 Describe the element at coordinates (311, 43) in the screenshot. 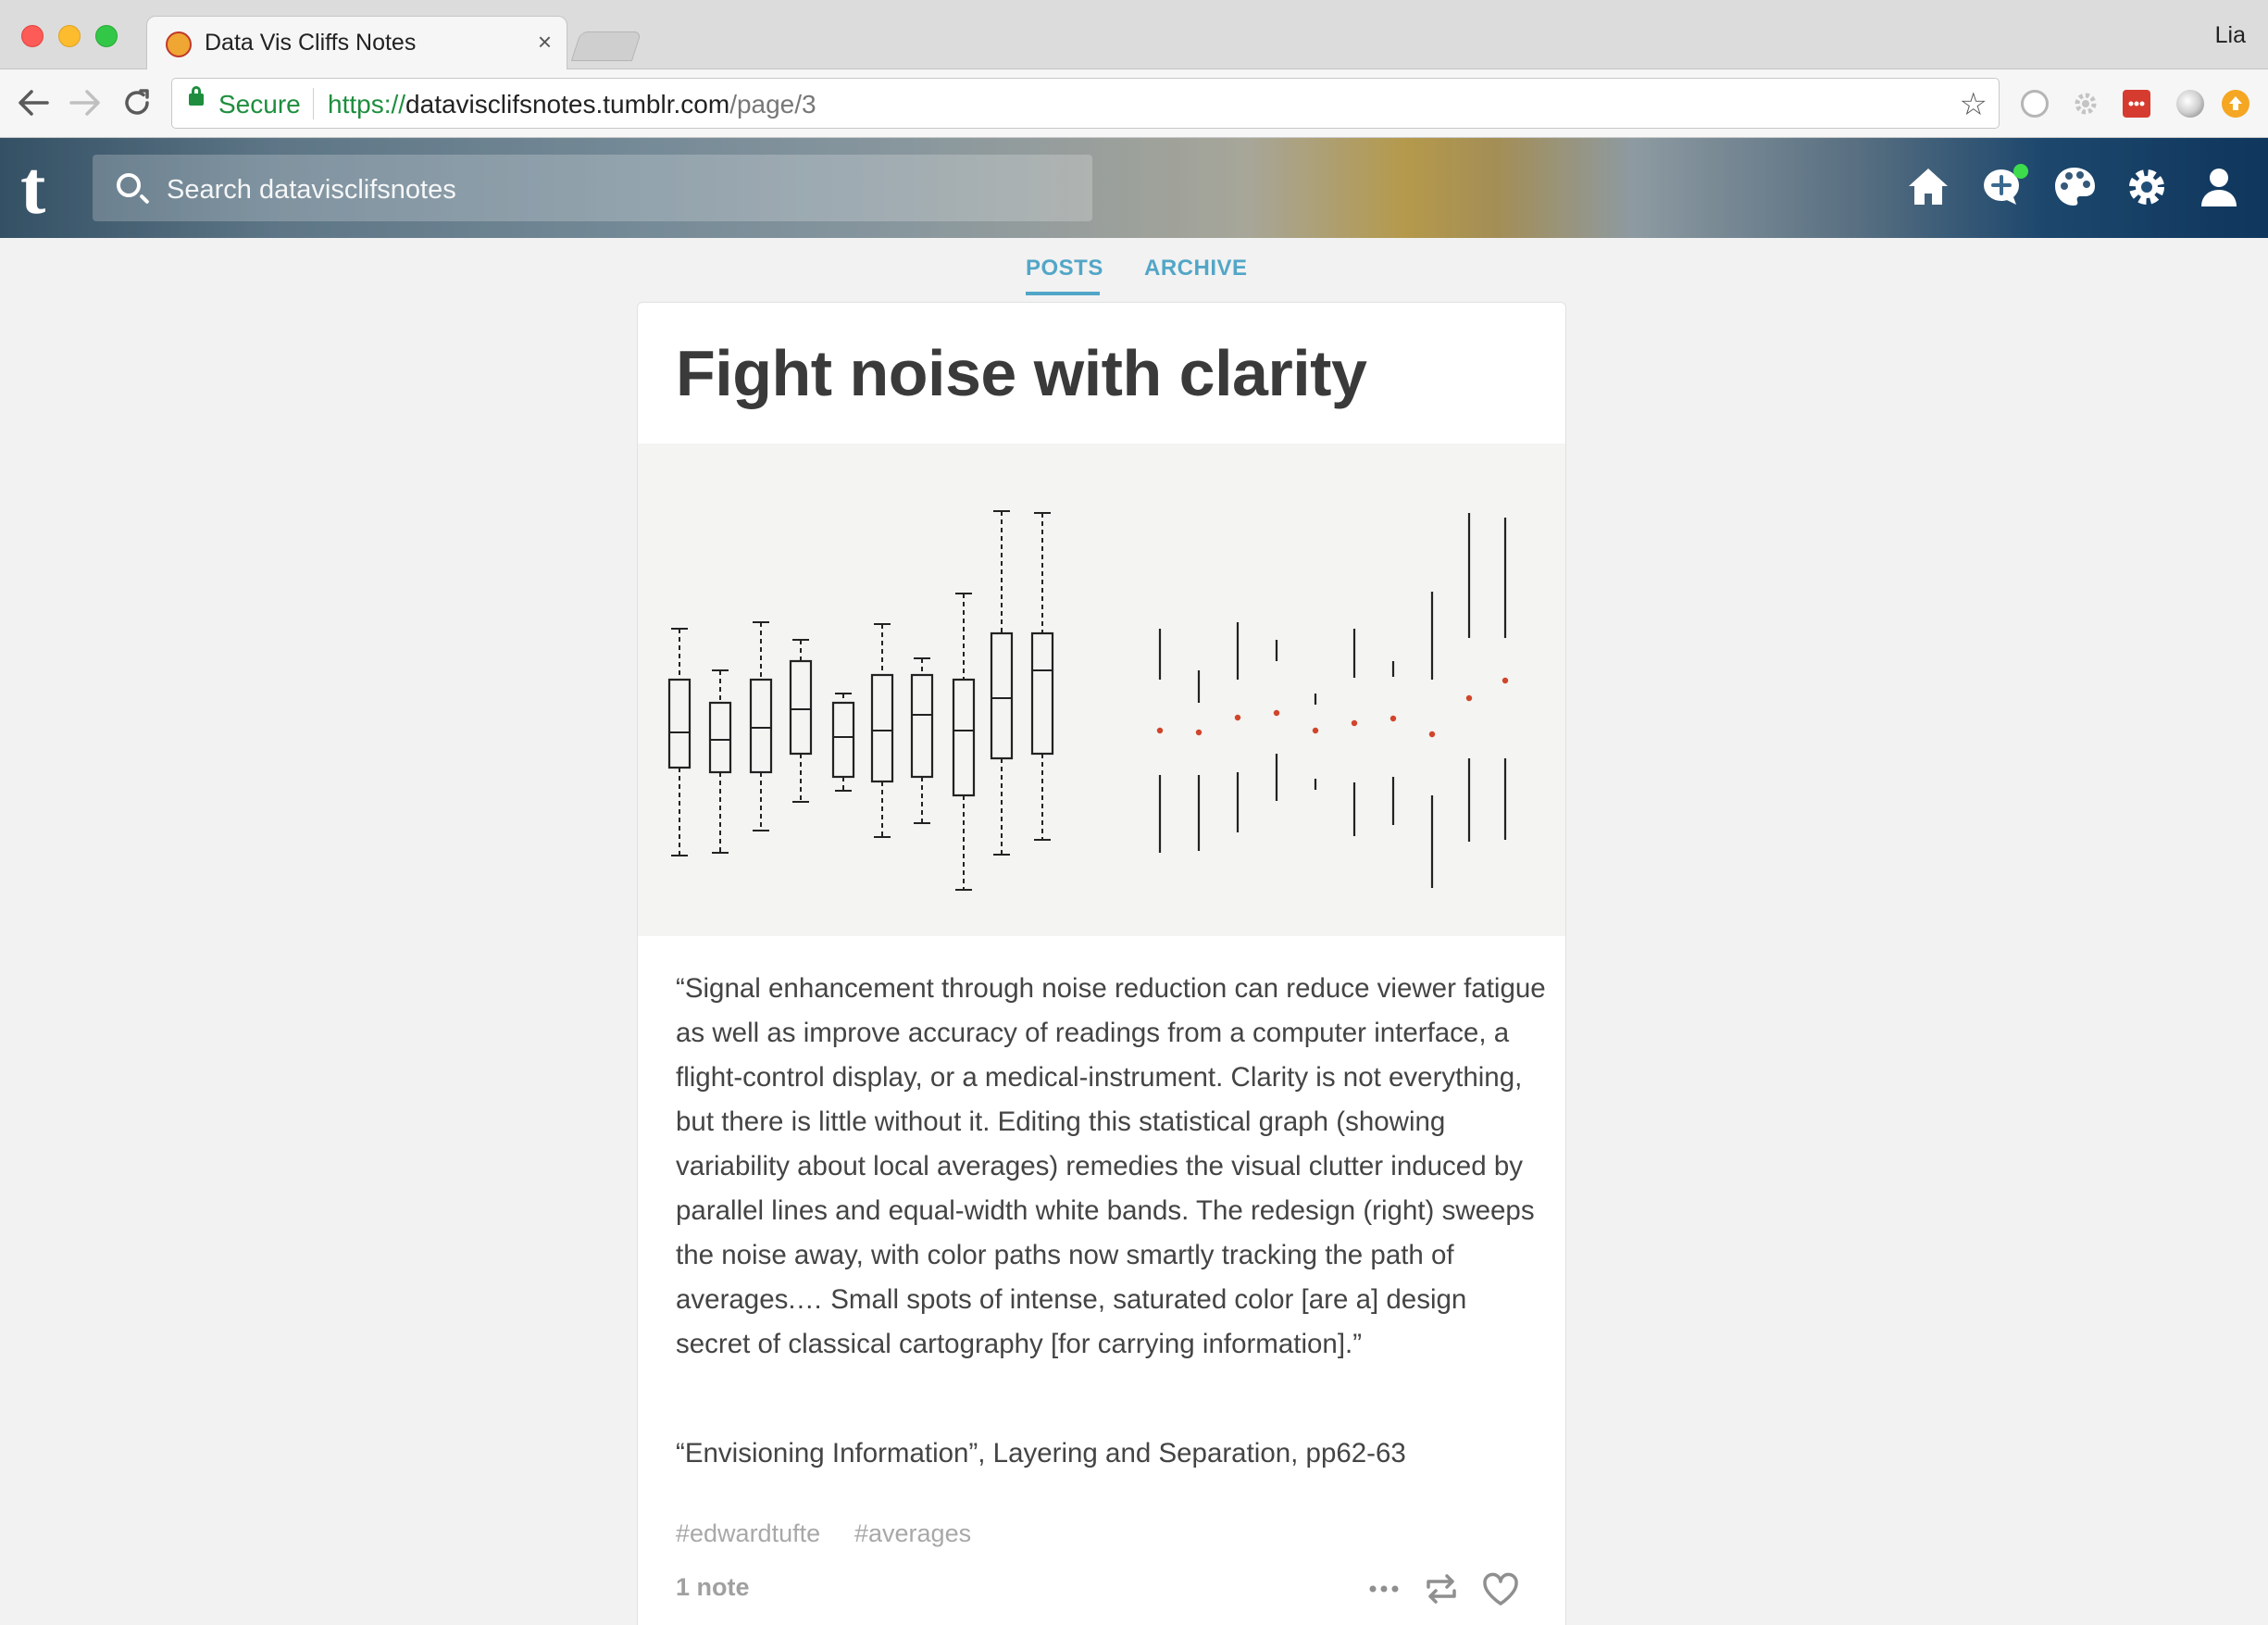

I see `tab-title: Data Vis Cliffs Notes` at that location.